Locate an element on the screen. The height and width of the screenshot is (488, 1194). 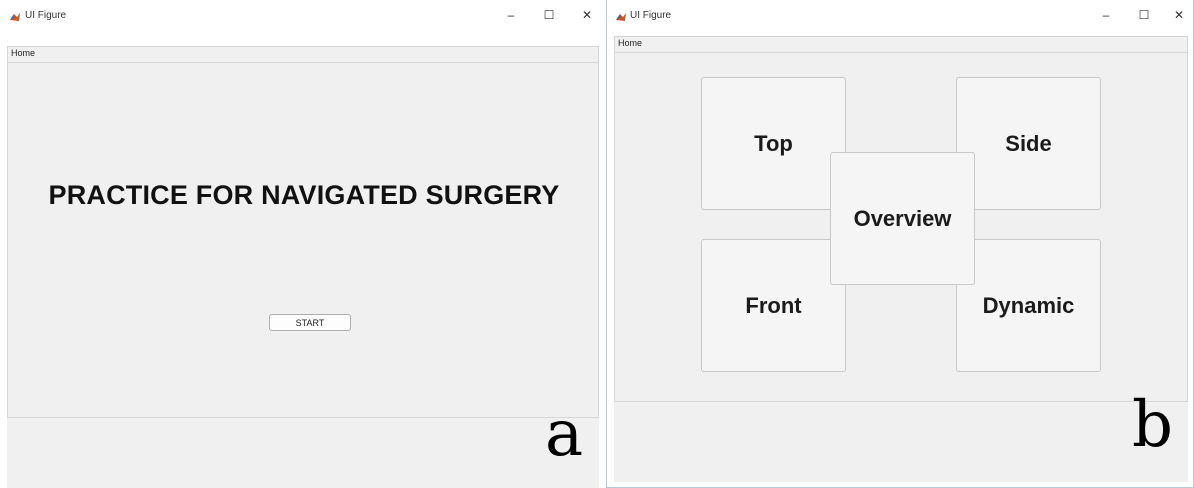
front-view-button: Front is located at coordinates (773, 305).